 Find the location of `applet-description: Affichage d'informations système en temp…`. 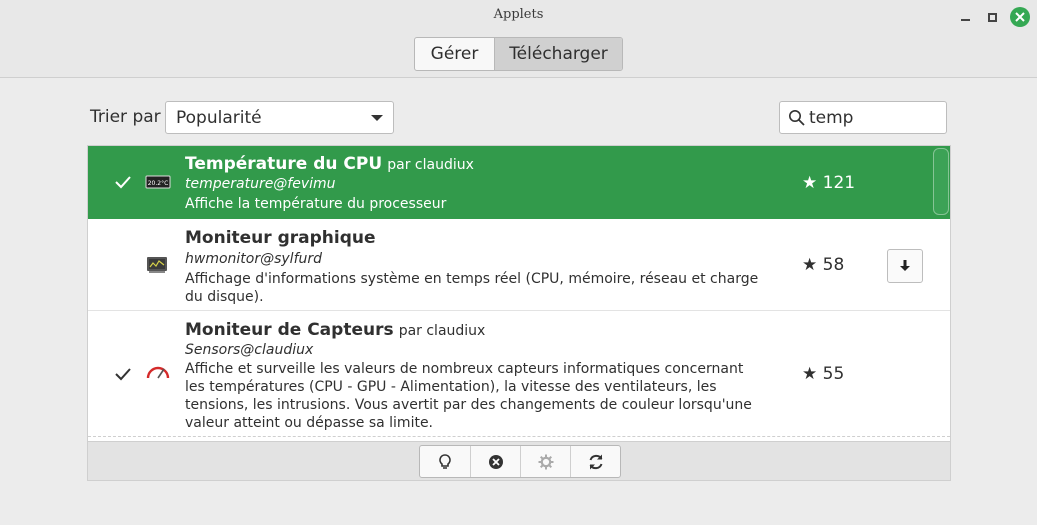

applet-description: Affichage d'informations système en temp… is located at coordinates (472, 288).